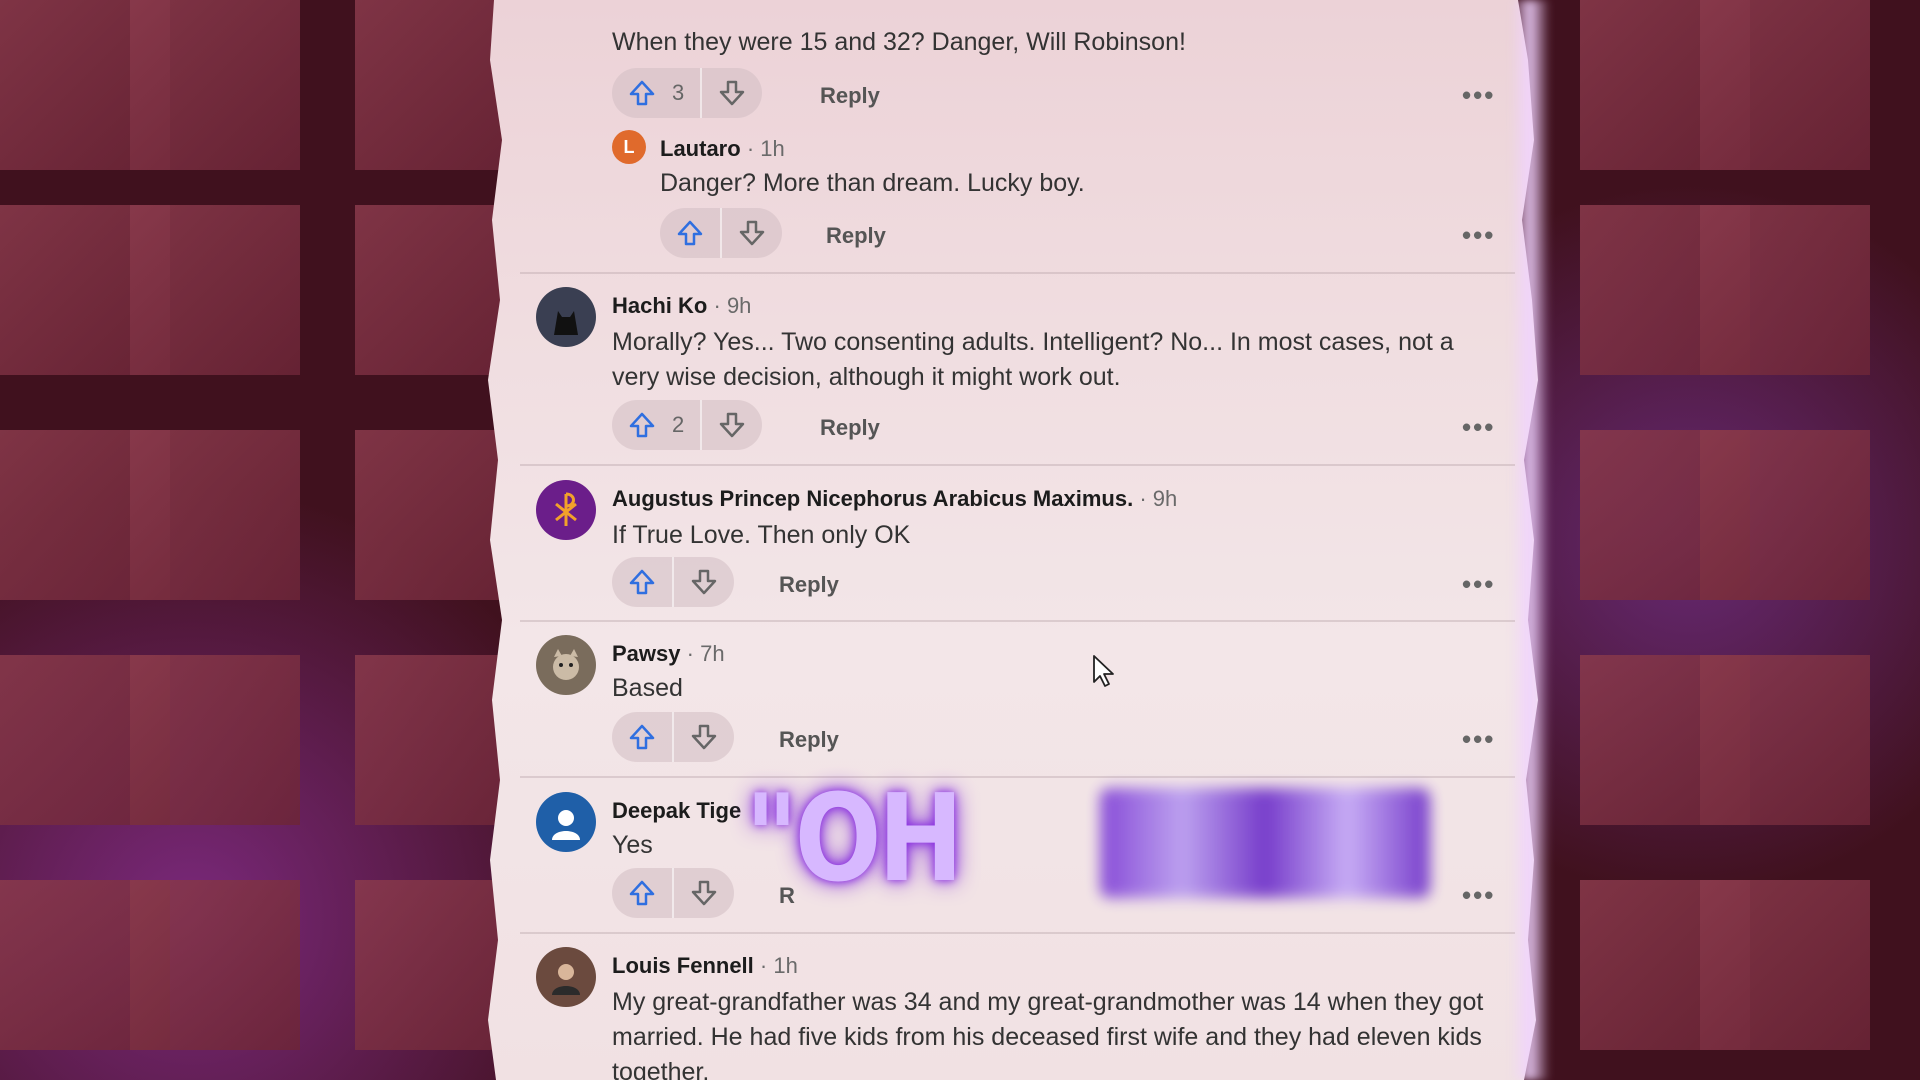 The width and height of the screenshot is (1920, 1080). Describe the element at coordinates (1530, 540) in the screenshot. I see `lightning-glow` at that location.